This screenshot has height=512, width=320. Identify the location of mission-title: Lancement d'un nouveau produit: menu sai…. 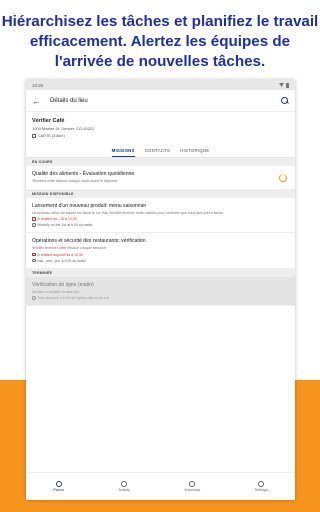
(89, 205).